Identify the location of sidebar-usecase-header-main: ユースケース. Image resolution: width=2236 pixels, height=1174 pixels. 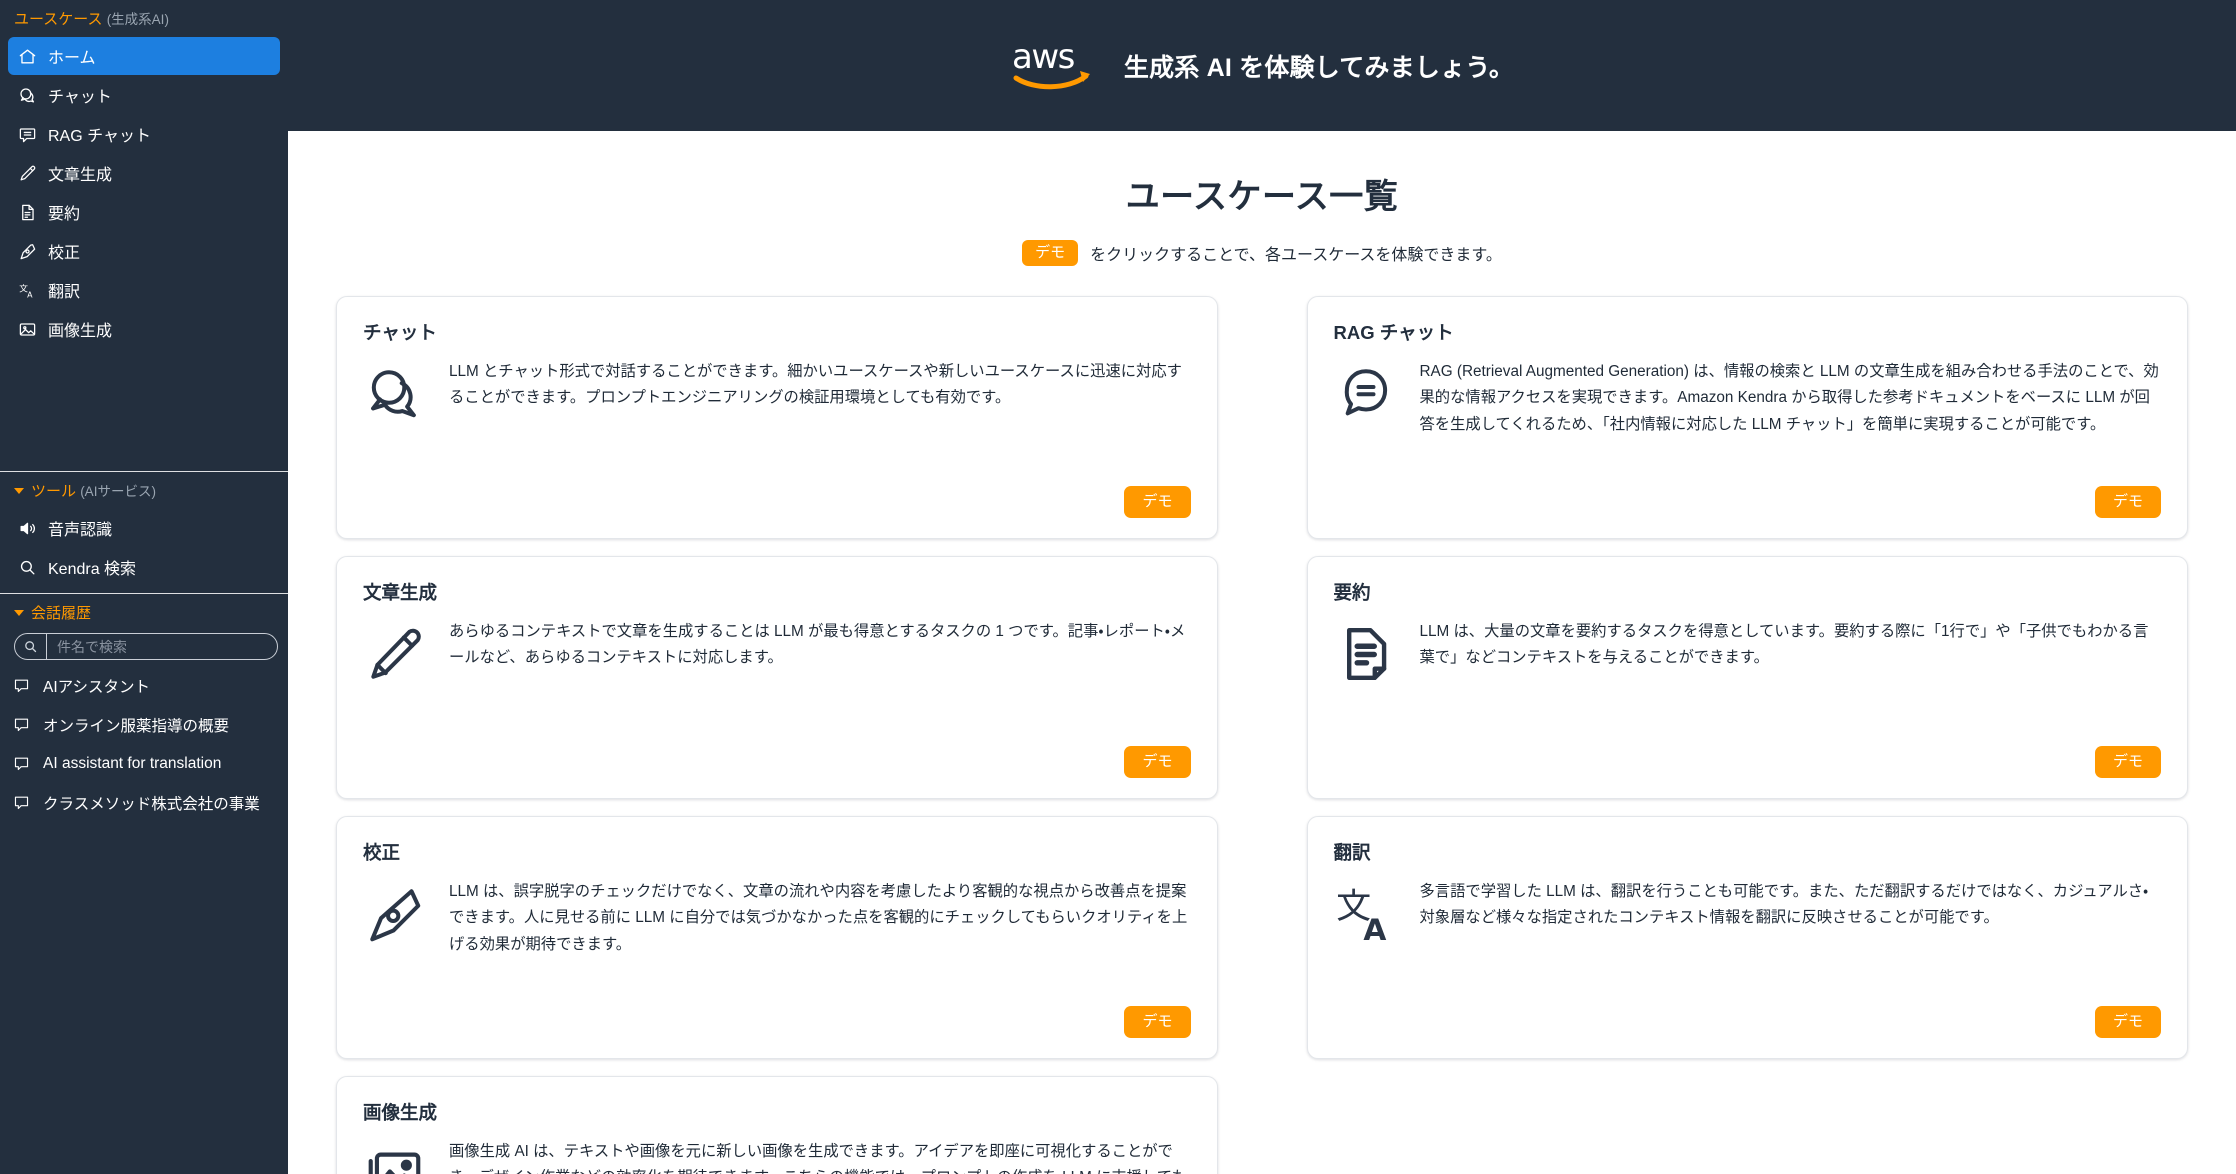
(58, 19).